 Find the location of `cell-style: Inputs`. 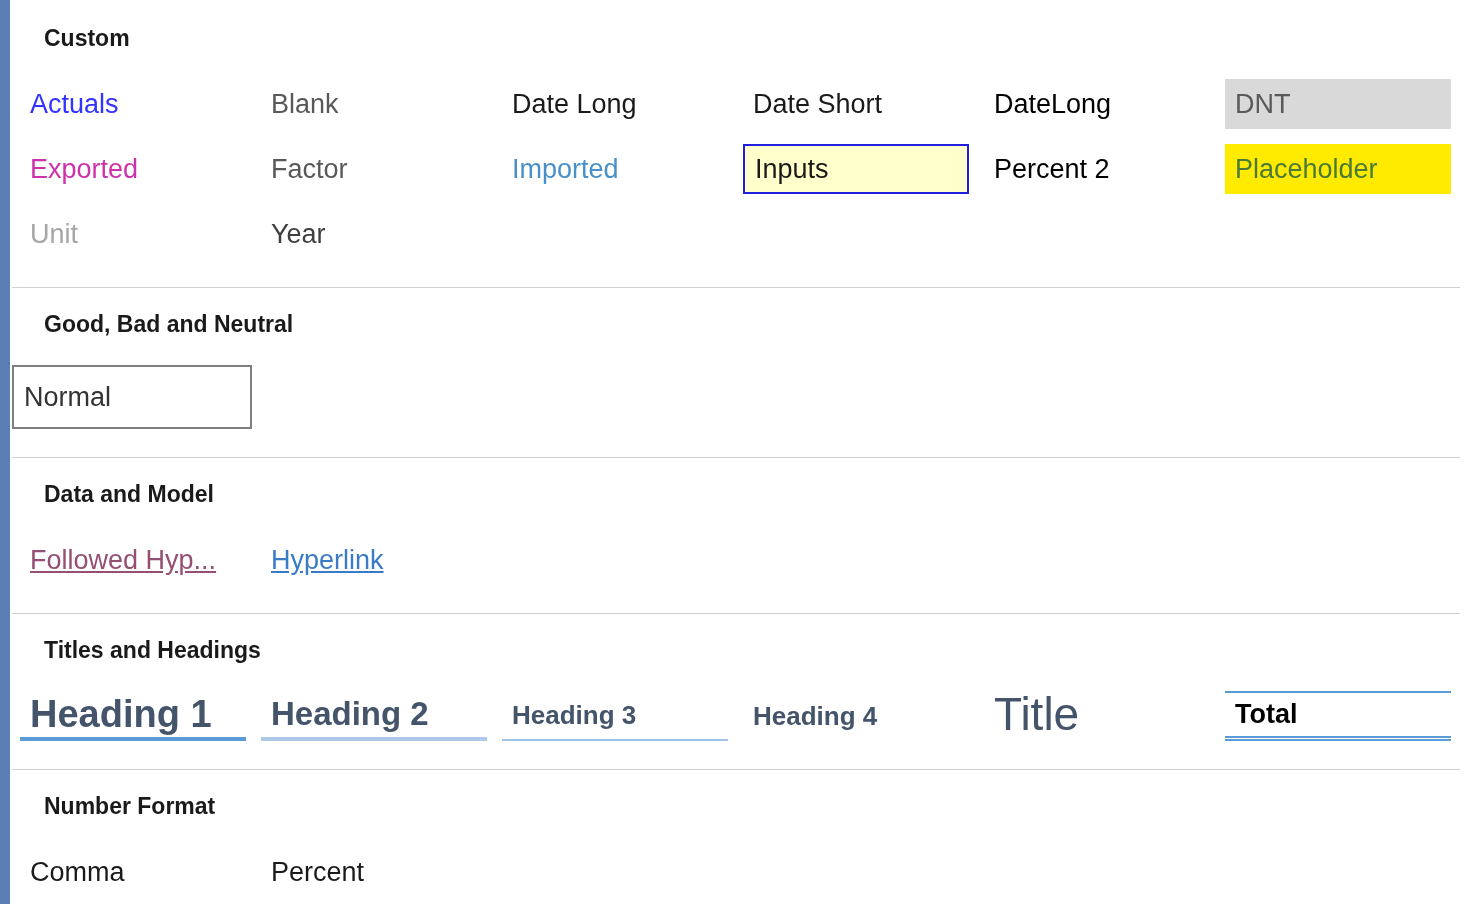

cell-style: Inputs is located at coordinates (856, 169).